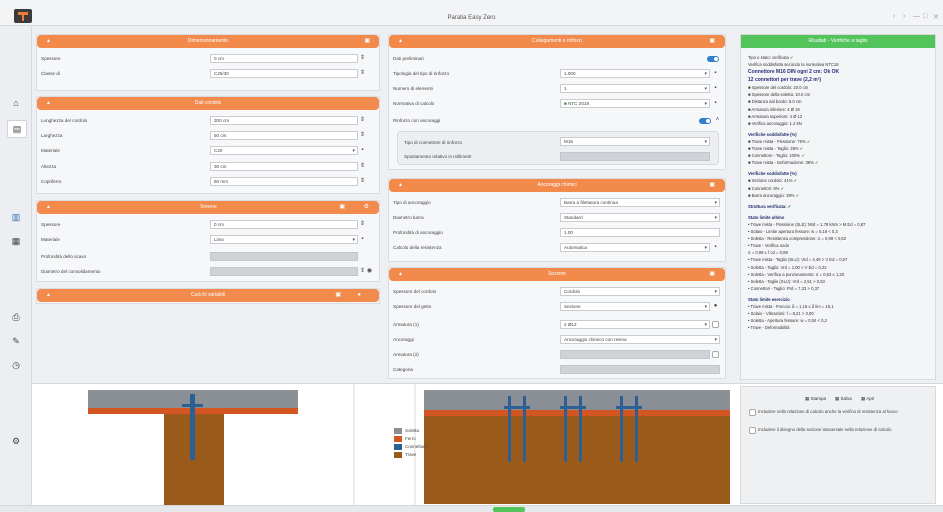 Image resolution: width=943 pixels, height=512 pixels. Describe the element at coordinates (209, 151) in the screenshot. I see `field-row: Materiale C20 ▾ ▪` at that location.